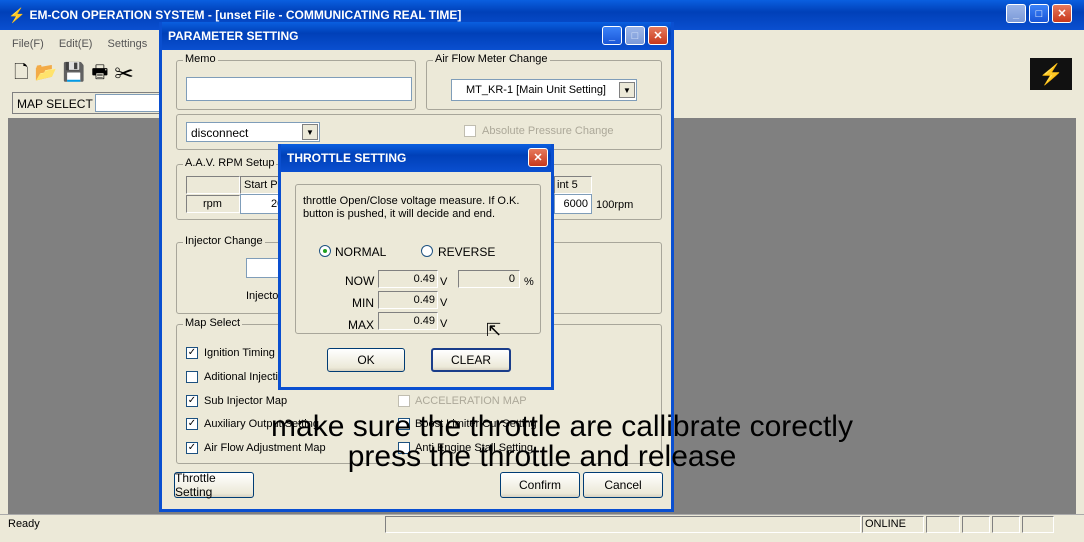 Image resolution: width=1084 pixels, height=542 pixels. Describe the element at coordinates (213, 323) in the screenshot. I see `map-select-group-label: Map Select` at that location.